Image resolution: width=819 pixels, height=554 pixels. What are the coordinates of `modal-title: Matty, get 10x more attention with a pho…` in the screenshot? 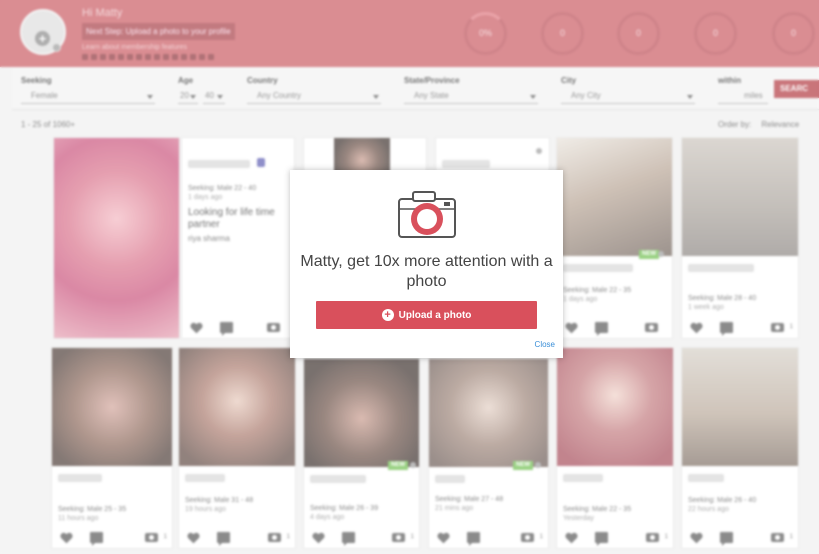 It's located at (426, 271).